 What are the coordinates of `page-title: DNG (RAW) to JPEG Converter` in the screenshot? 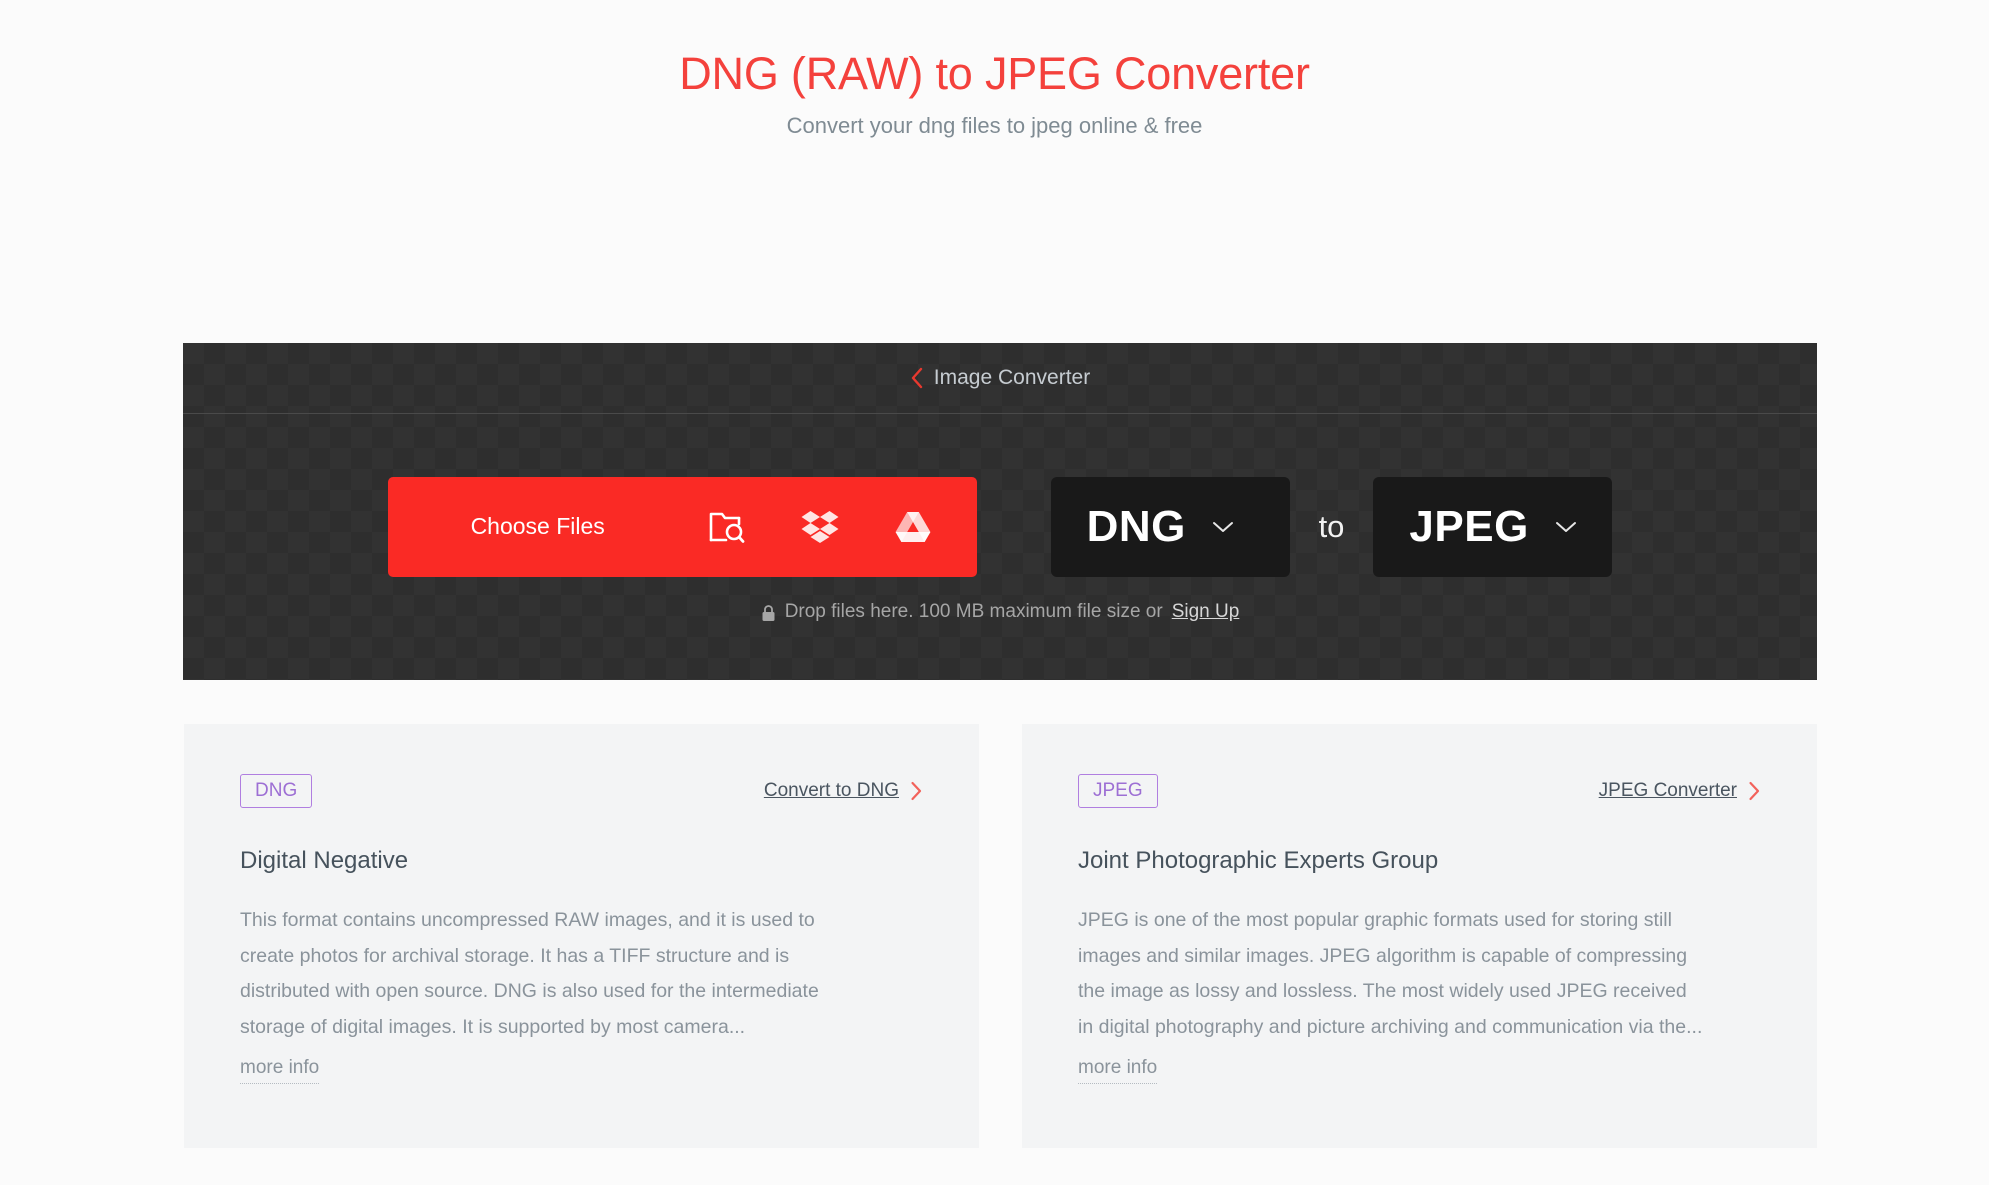 It's located at (994, 73).